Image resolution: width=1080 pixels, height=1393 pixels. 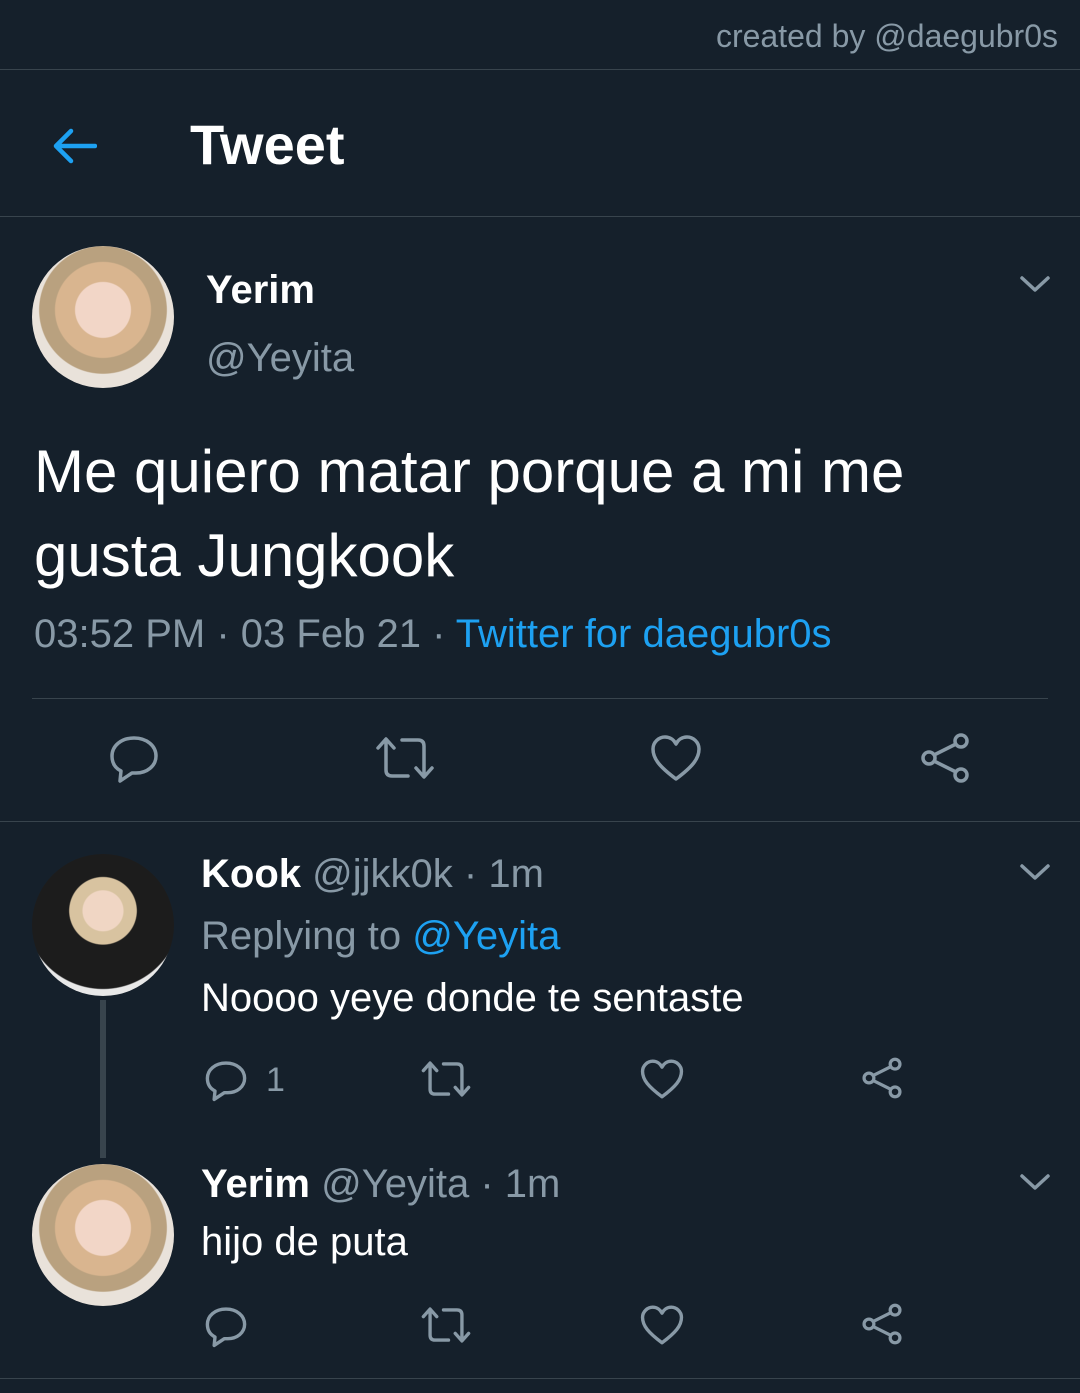 I want to click on tweet-source-link: Twitter for daegubr0s, so click(x=644, y=634).